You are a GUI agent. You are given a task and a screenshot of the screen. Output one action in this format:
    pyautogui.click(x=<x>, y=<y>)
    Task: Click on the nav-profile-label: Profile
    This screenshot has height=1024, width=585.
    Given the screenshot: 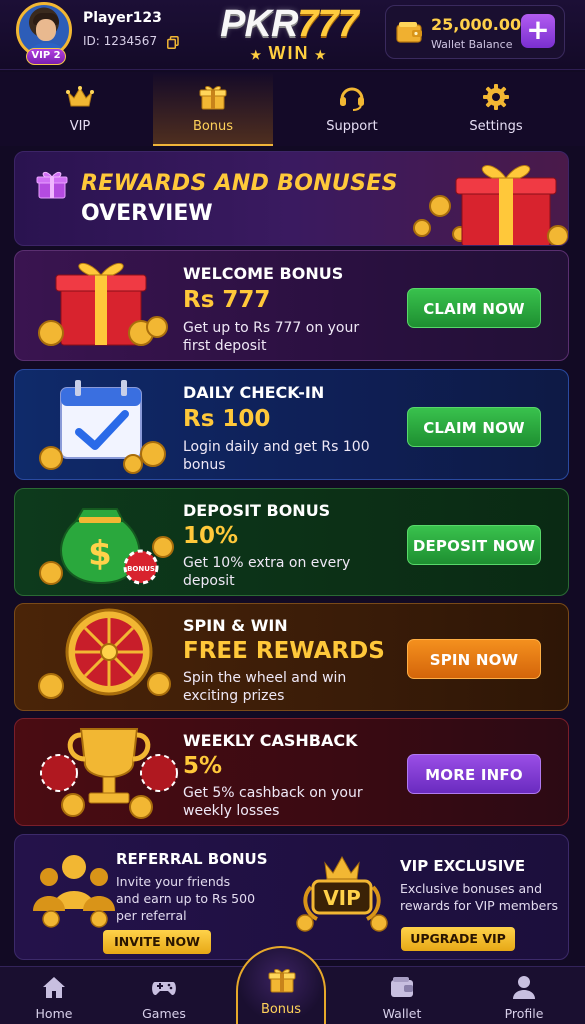 What is the action you would take?
    pyautogui.click(x=524, y=1013)
    